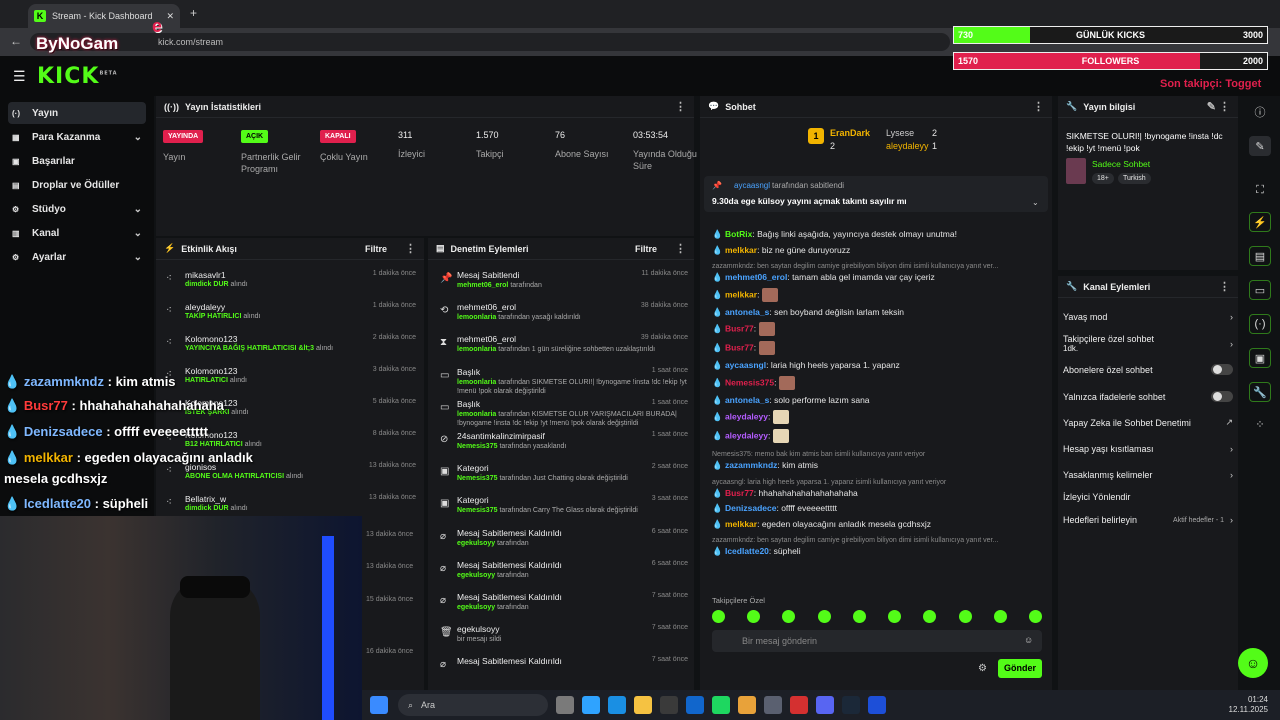 Image resolution: width=1280 pixels, height=720 pixels. Describe the element at coordinates (1148, 317) in the screenshot. I see `channel-action-item: Yavaş mod ›` at that location.